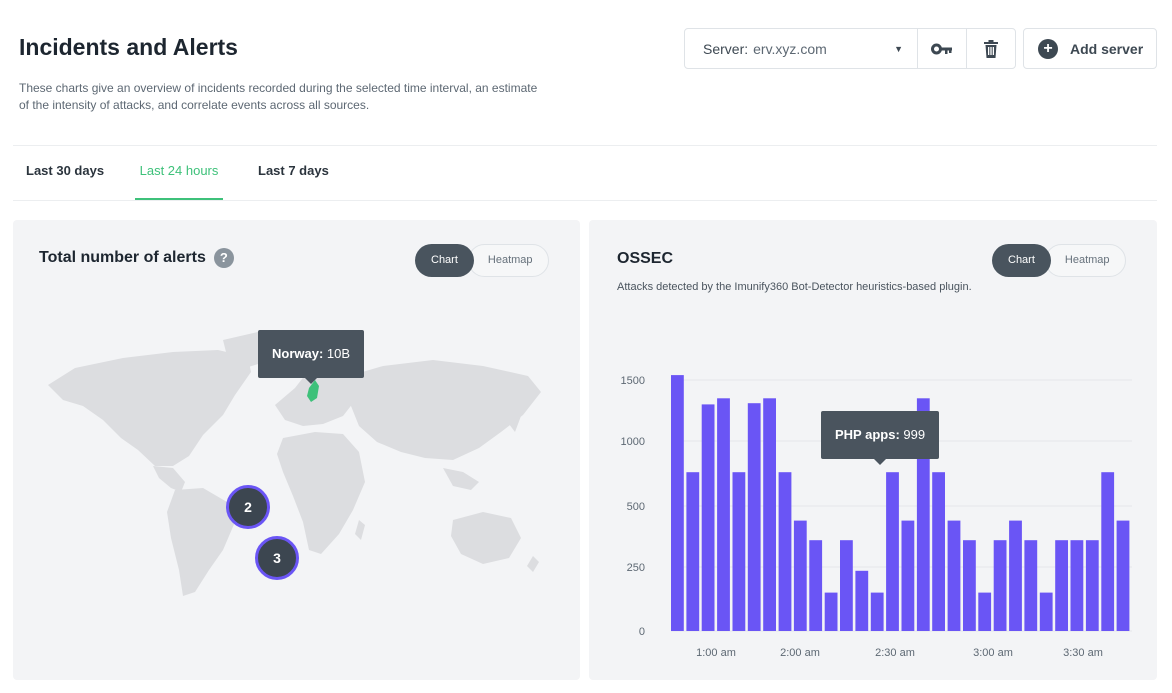 This screenshot has width=1172, height=693. I want to click on add-server-button: + Add server, so click(1090, 48).